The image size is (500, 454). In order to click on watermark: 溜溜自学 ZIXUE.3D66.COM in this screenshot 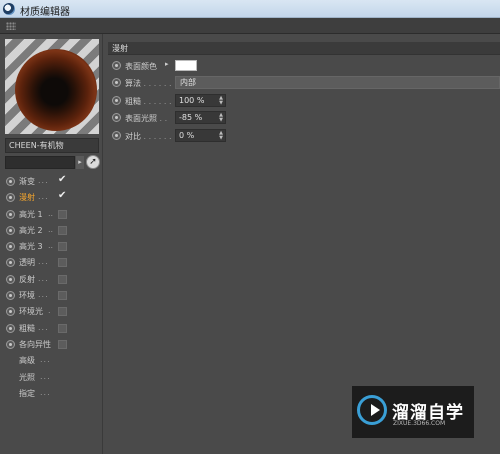, I will do `click(413, 412)`.